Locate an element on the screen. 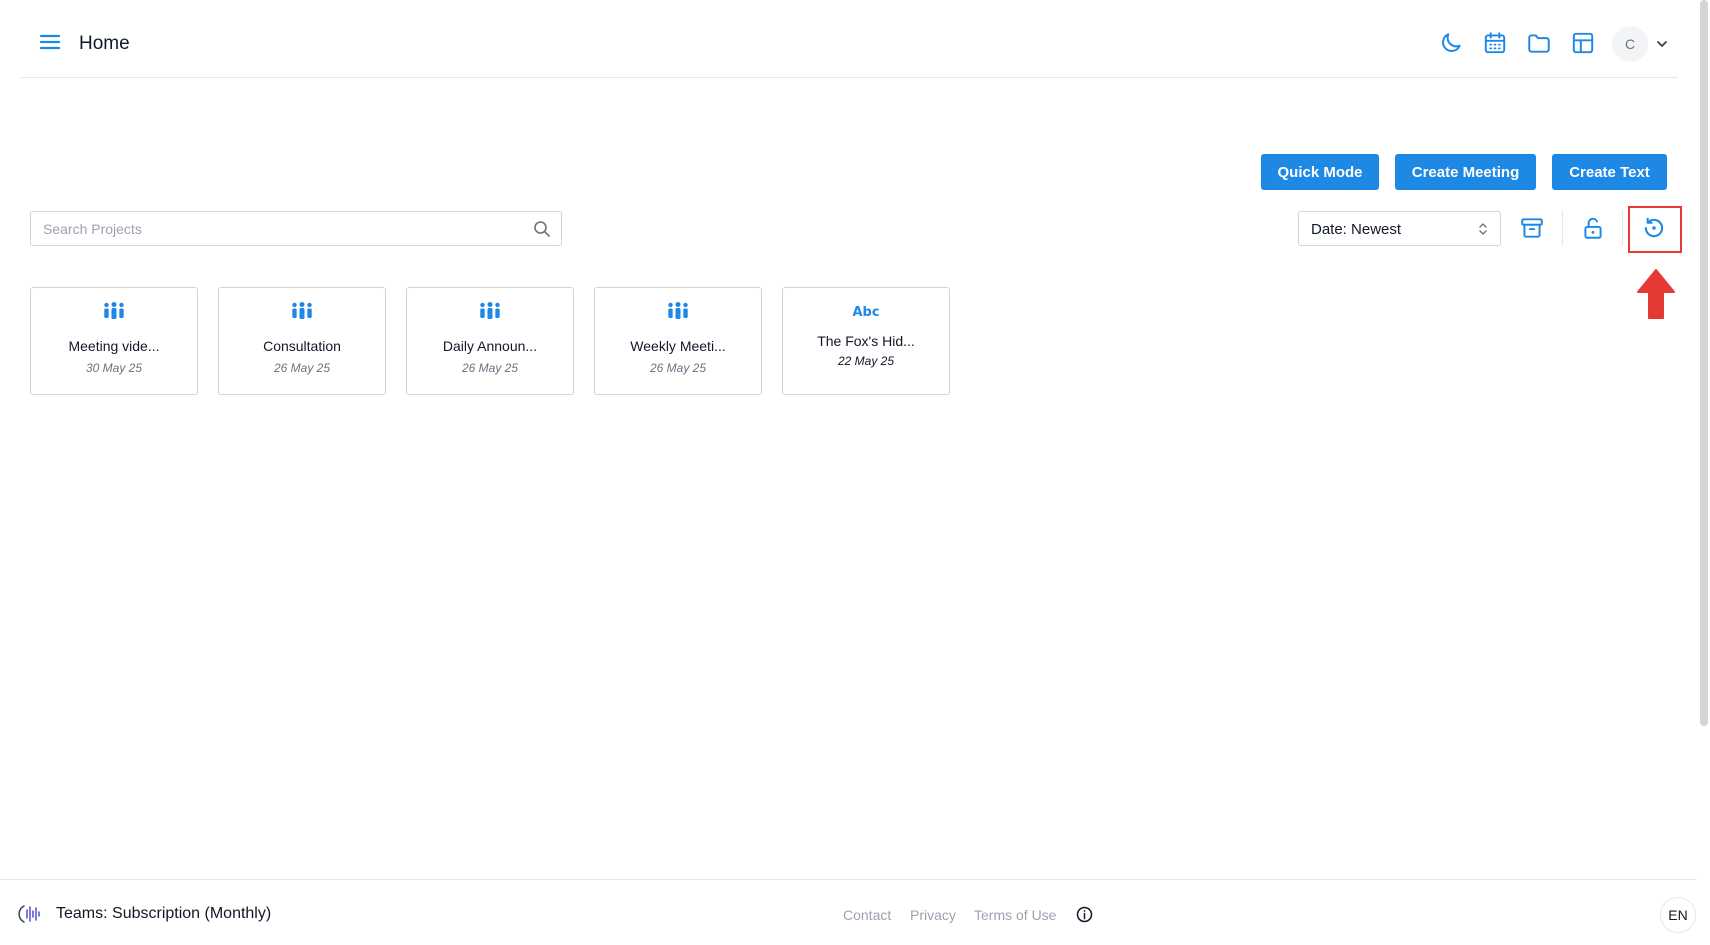  text-type-icon: Abc is located at coordinates (866, 312).